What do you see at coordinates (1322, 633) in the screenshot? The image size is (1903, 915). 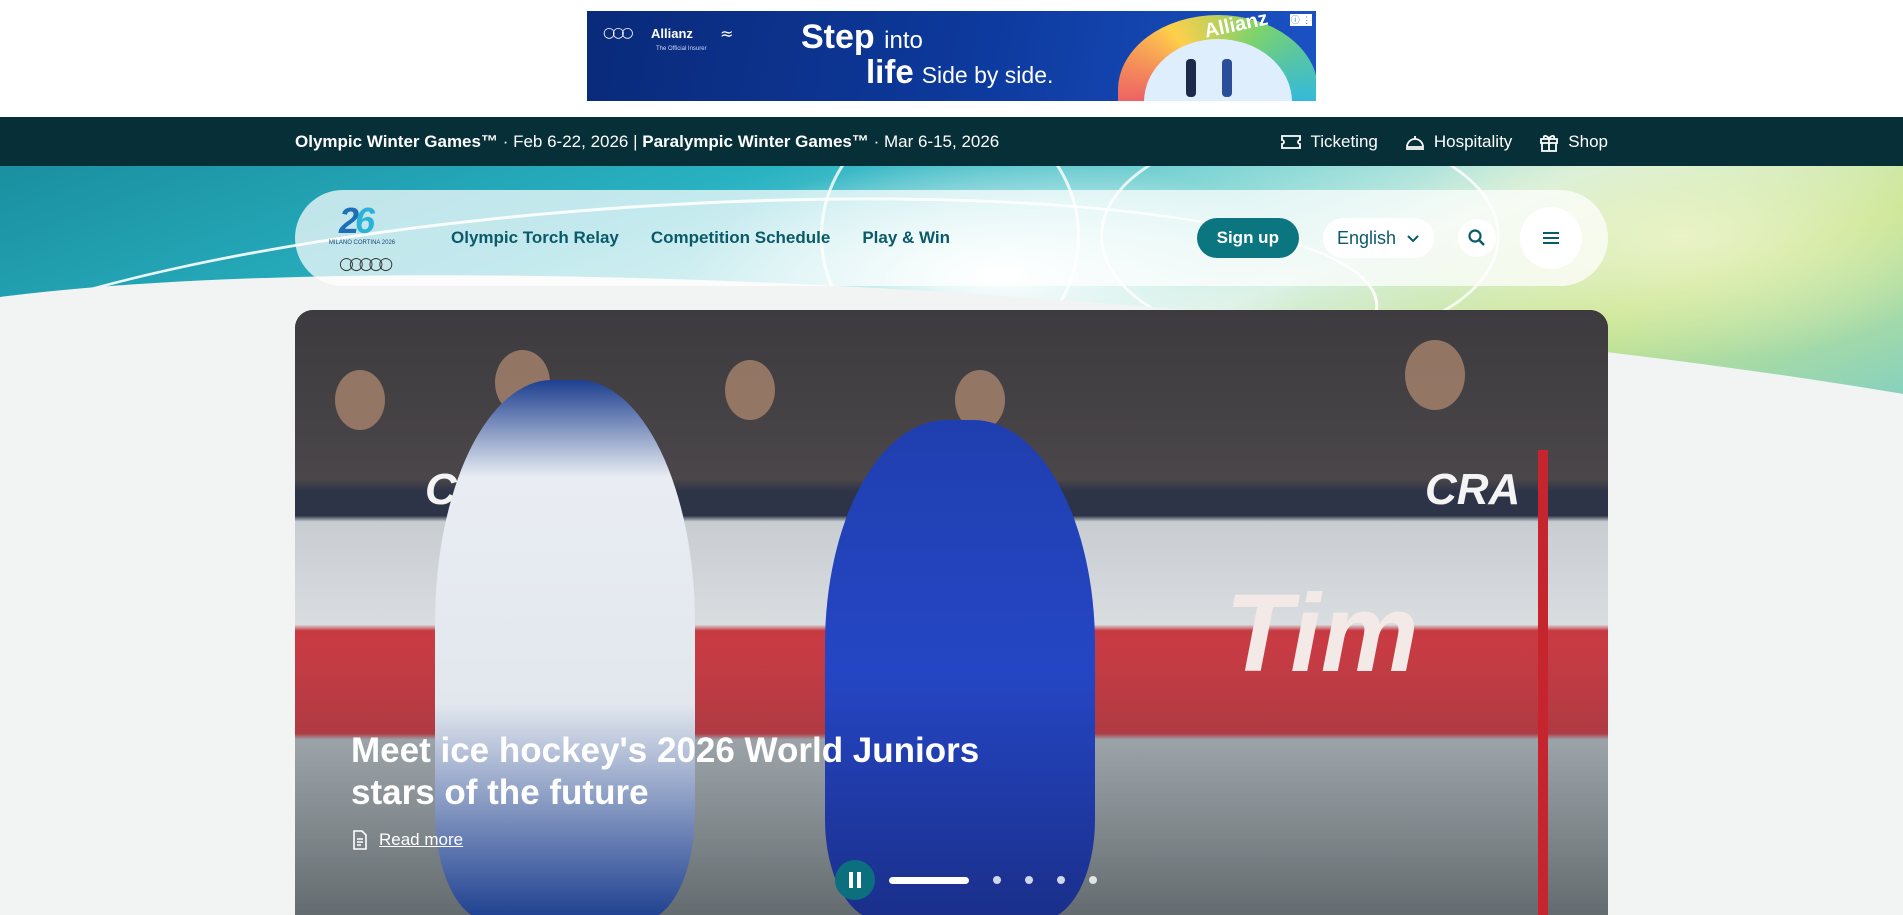 I see `board-logo: Tim` at bounding box center [1322, 633].